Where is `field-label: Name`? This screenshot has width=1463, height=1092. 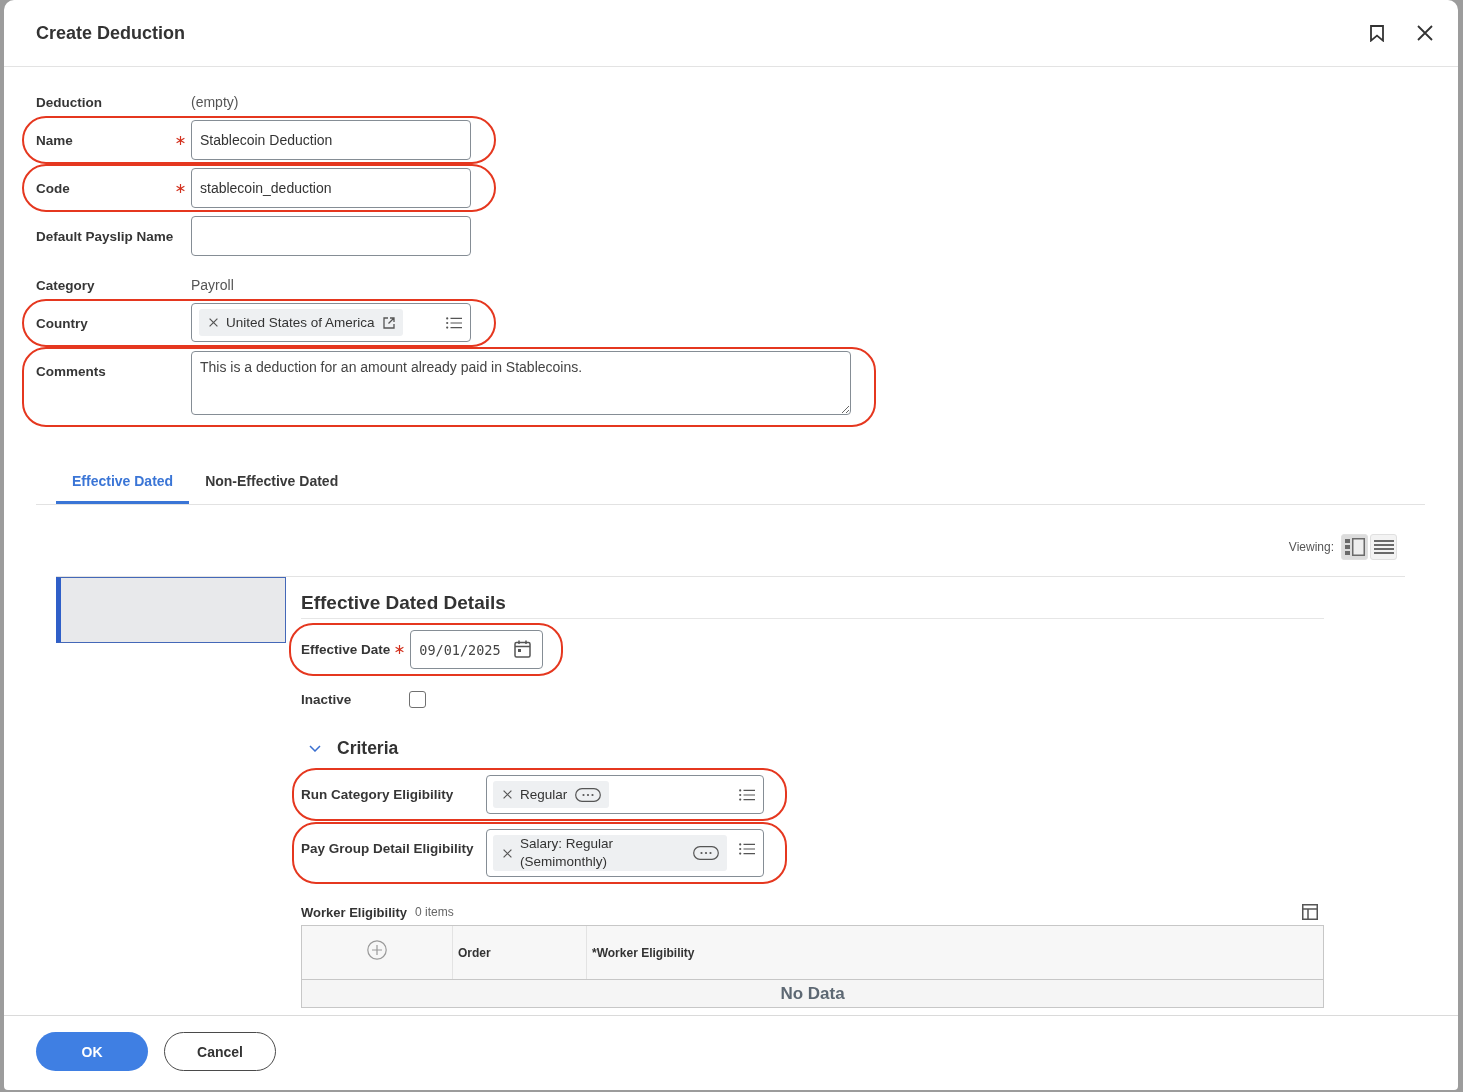 field-label: Name is located at coordinates (54, 140).